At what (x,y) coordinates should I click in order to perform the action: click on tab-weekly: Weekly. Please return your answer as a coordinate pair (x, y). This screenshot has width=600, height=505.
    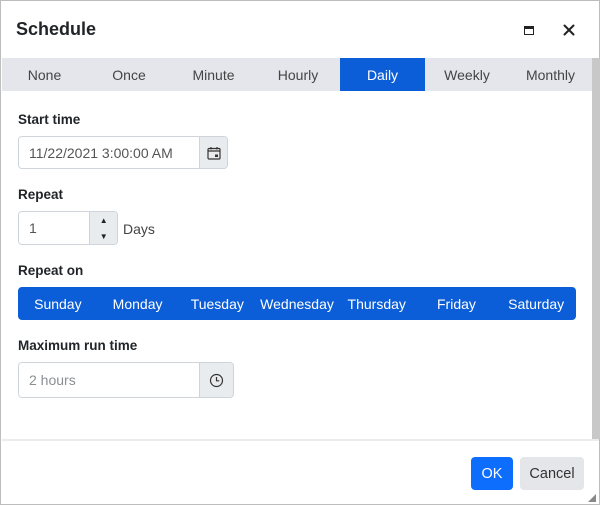
    Looking at the image, I should click on (467, 74).